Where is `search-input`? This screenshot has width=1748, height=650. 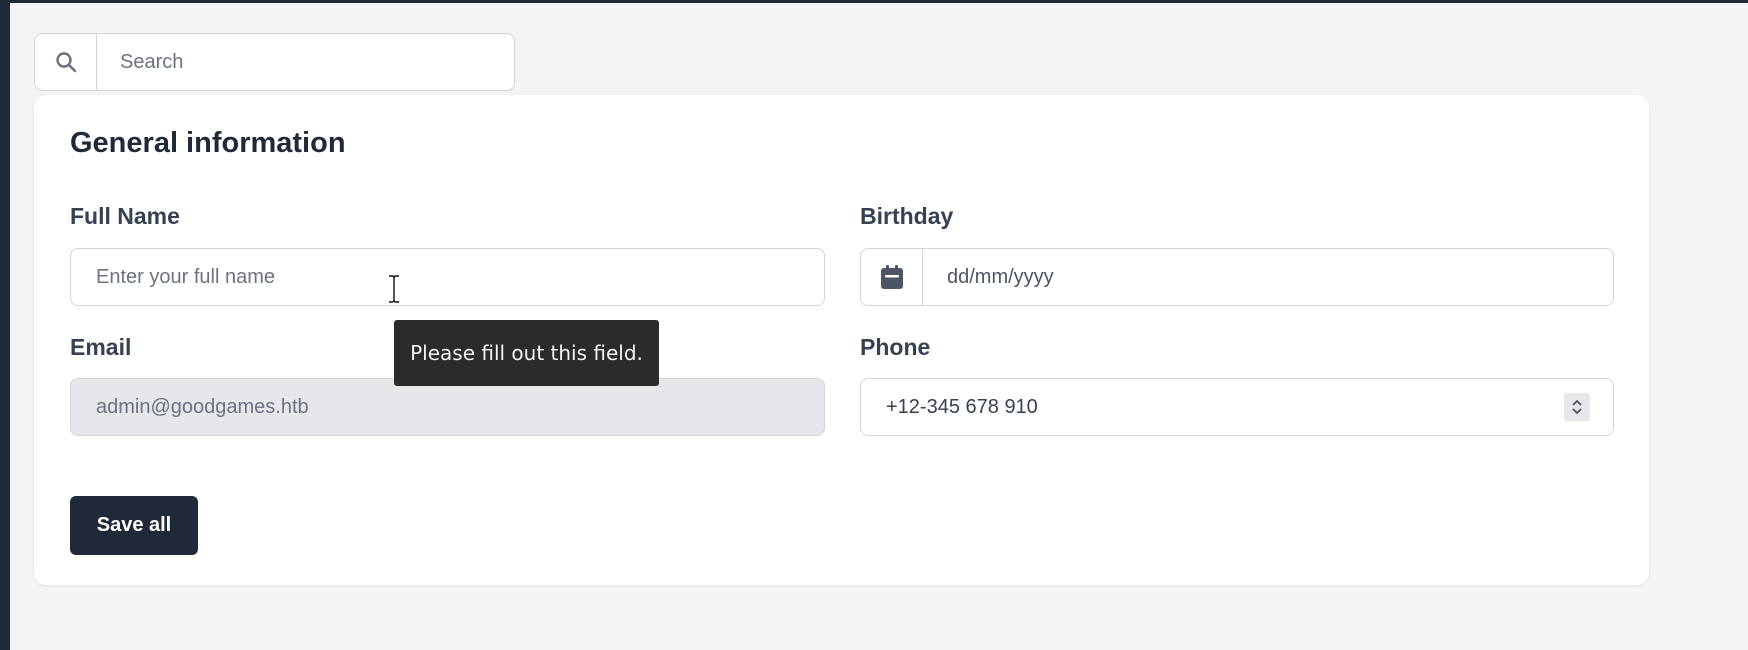
search-input is located at coordinates (305, 62).